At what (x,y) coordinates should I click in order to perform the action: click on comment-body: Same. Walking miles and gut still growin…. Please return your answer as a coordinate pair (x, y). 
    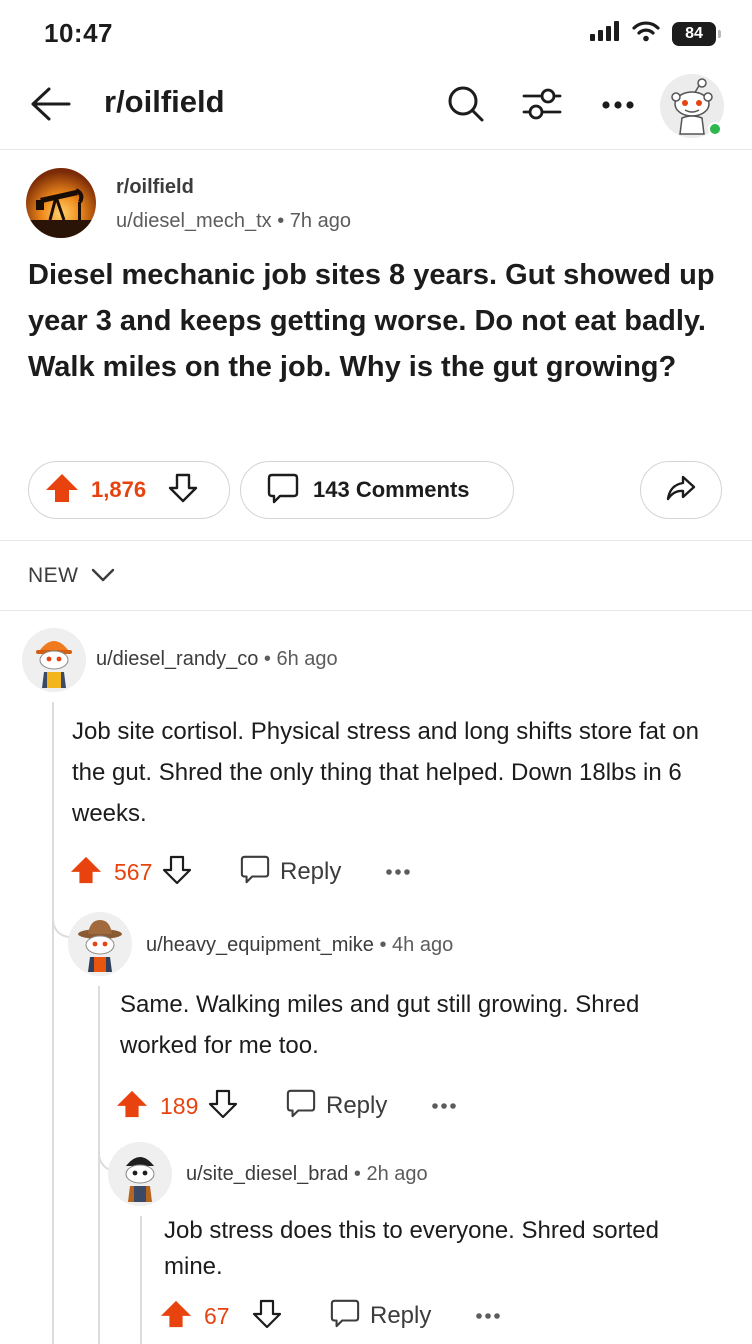
    Looking at the image, I should click on (380, 1025).